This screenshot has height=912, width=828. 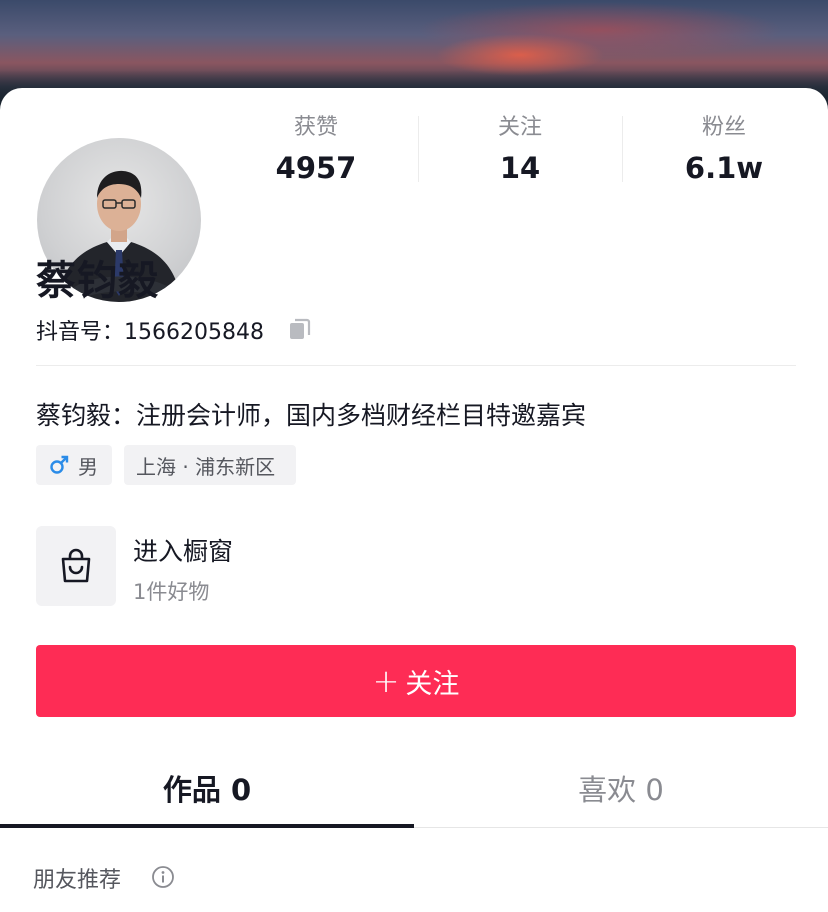 What do you see at coordinates (206, 466) in the screenshot?
I see `location-label: 上海 · 浦东新区` at bounding box center [206, 466].